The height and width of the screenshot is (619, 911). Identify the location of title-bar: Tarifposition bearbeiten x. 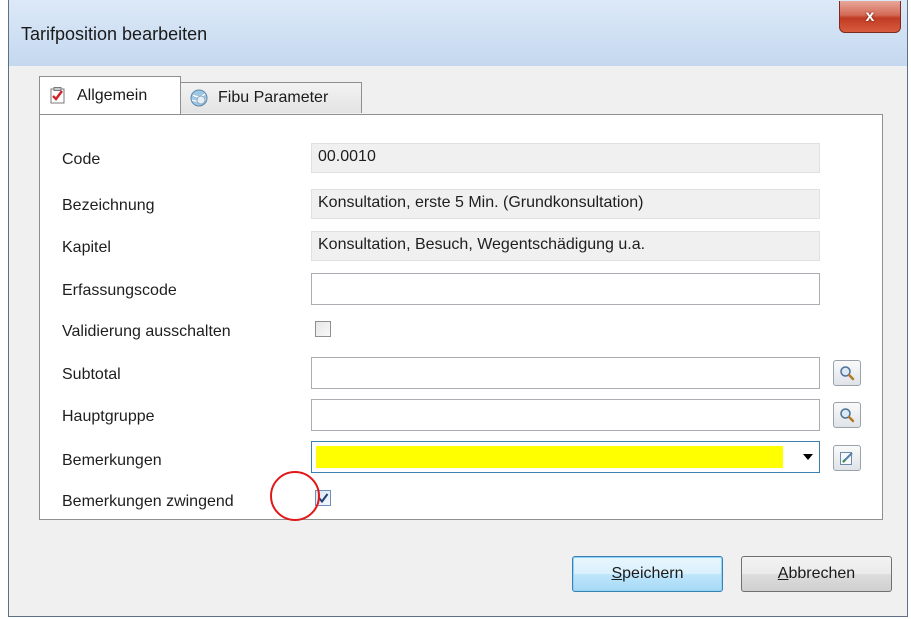
(458, 33).